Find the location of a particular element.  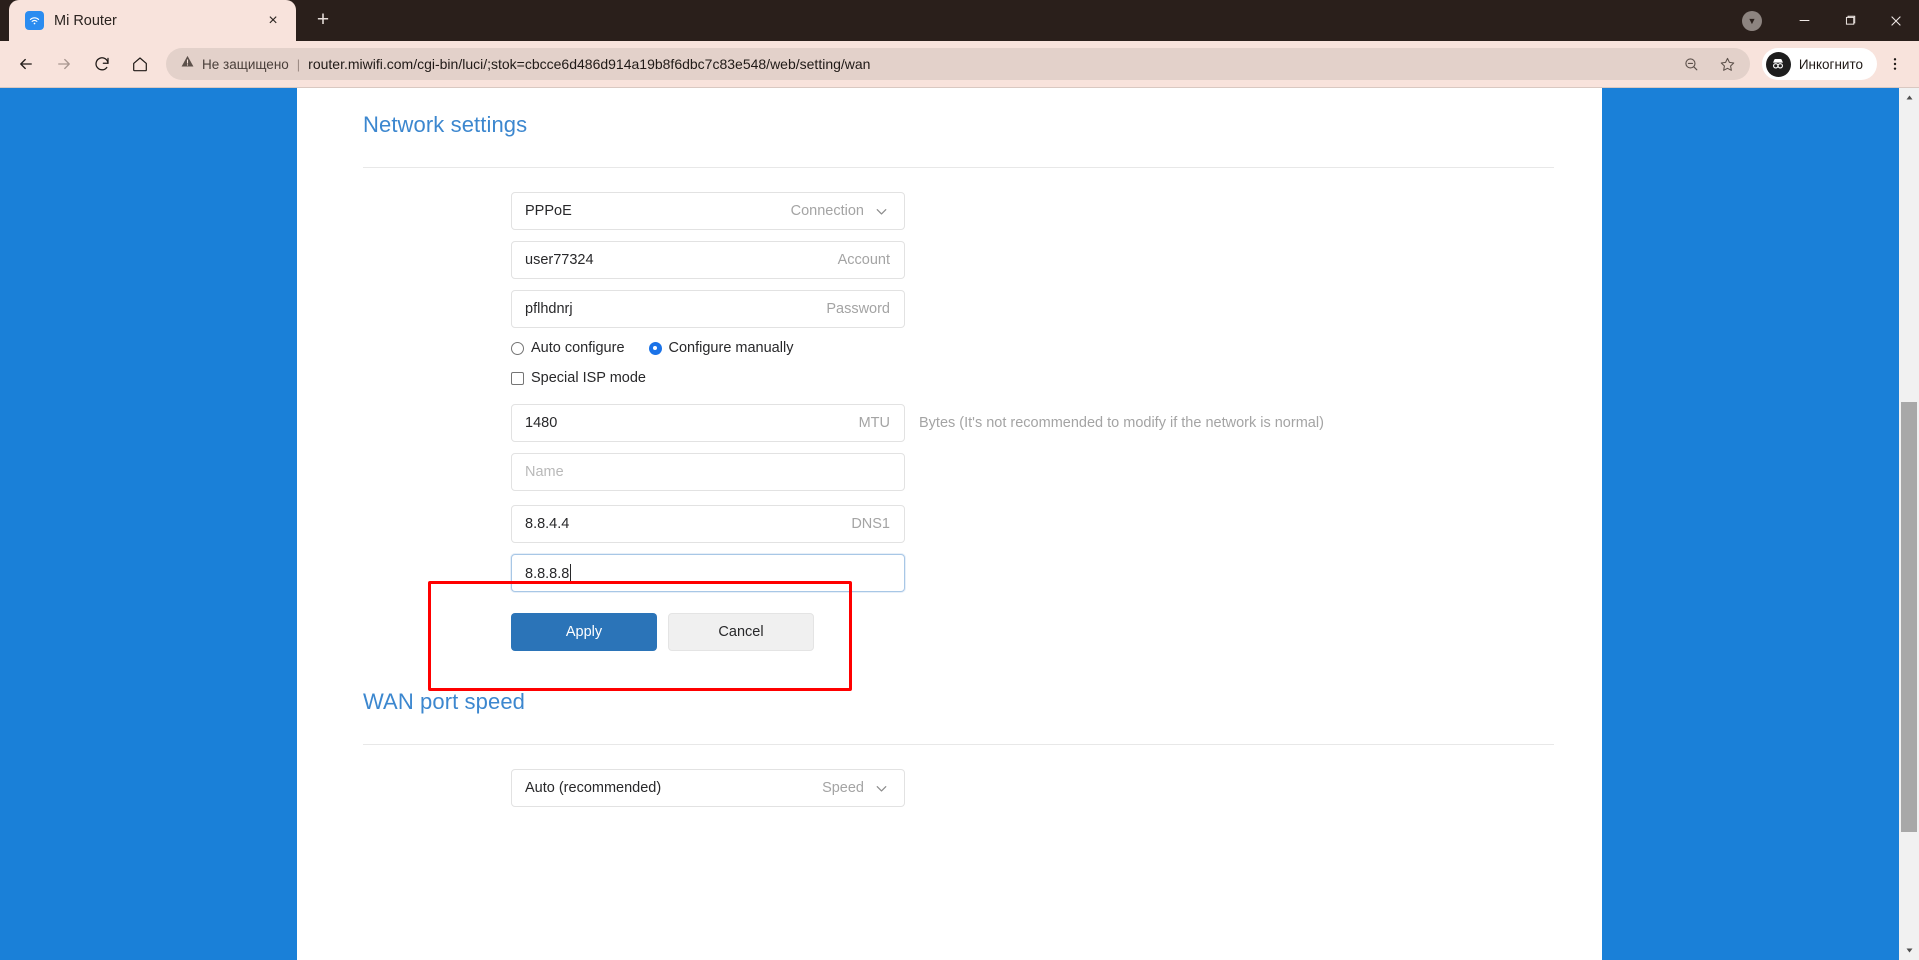

cancel-button: Cancel is located at coordinates (741, 632).